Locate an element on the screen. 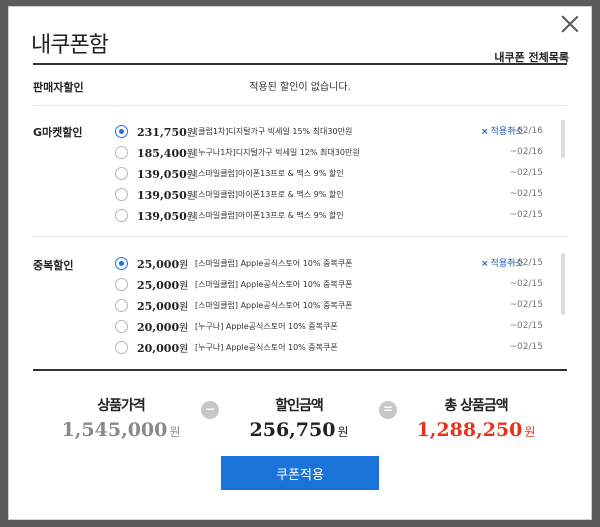  minus-icon: − is located at coordinates (210, 410).